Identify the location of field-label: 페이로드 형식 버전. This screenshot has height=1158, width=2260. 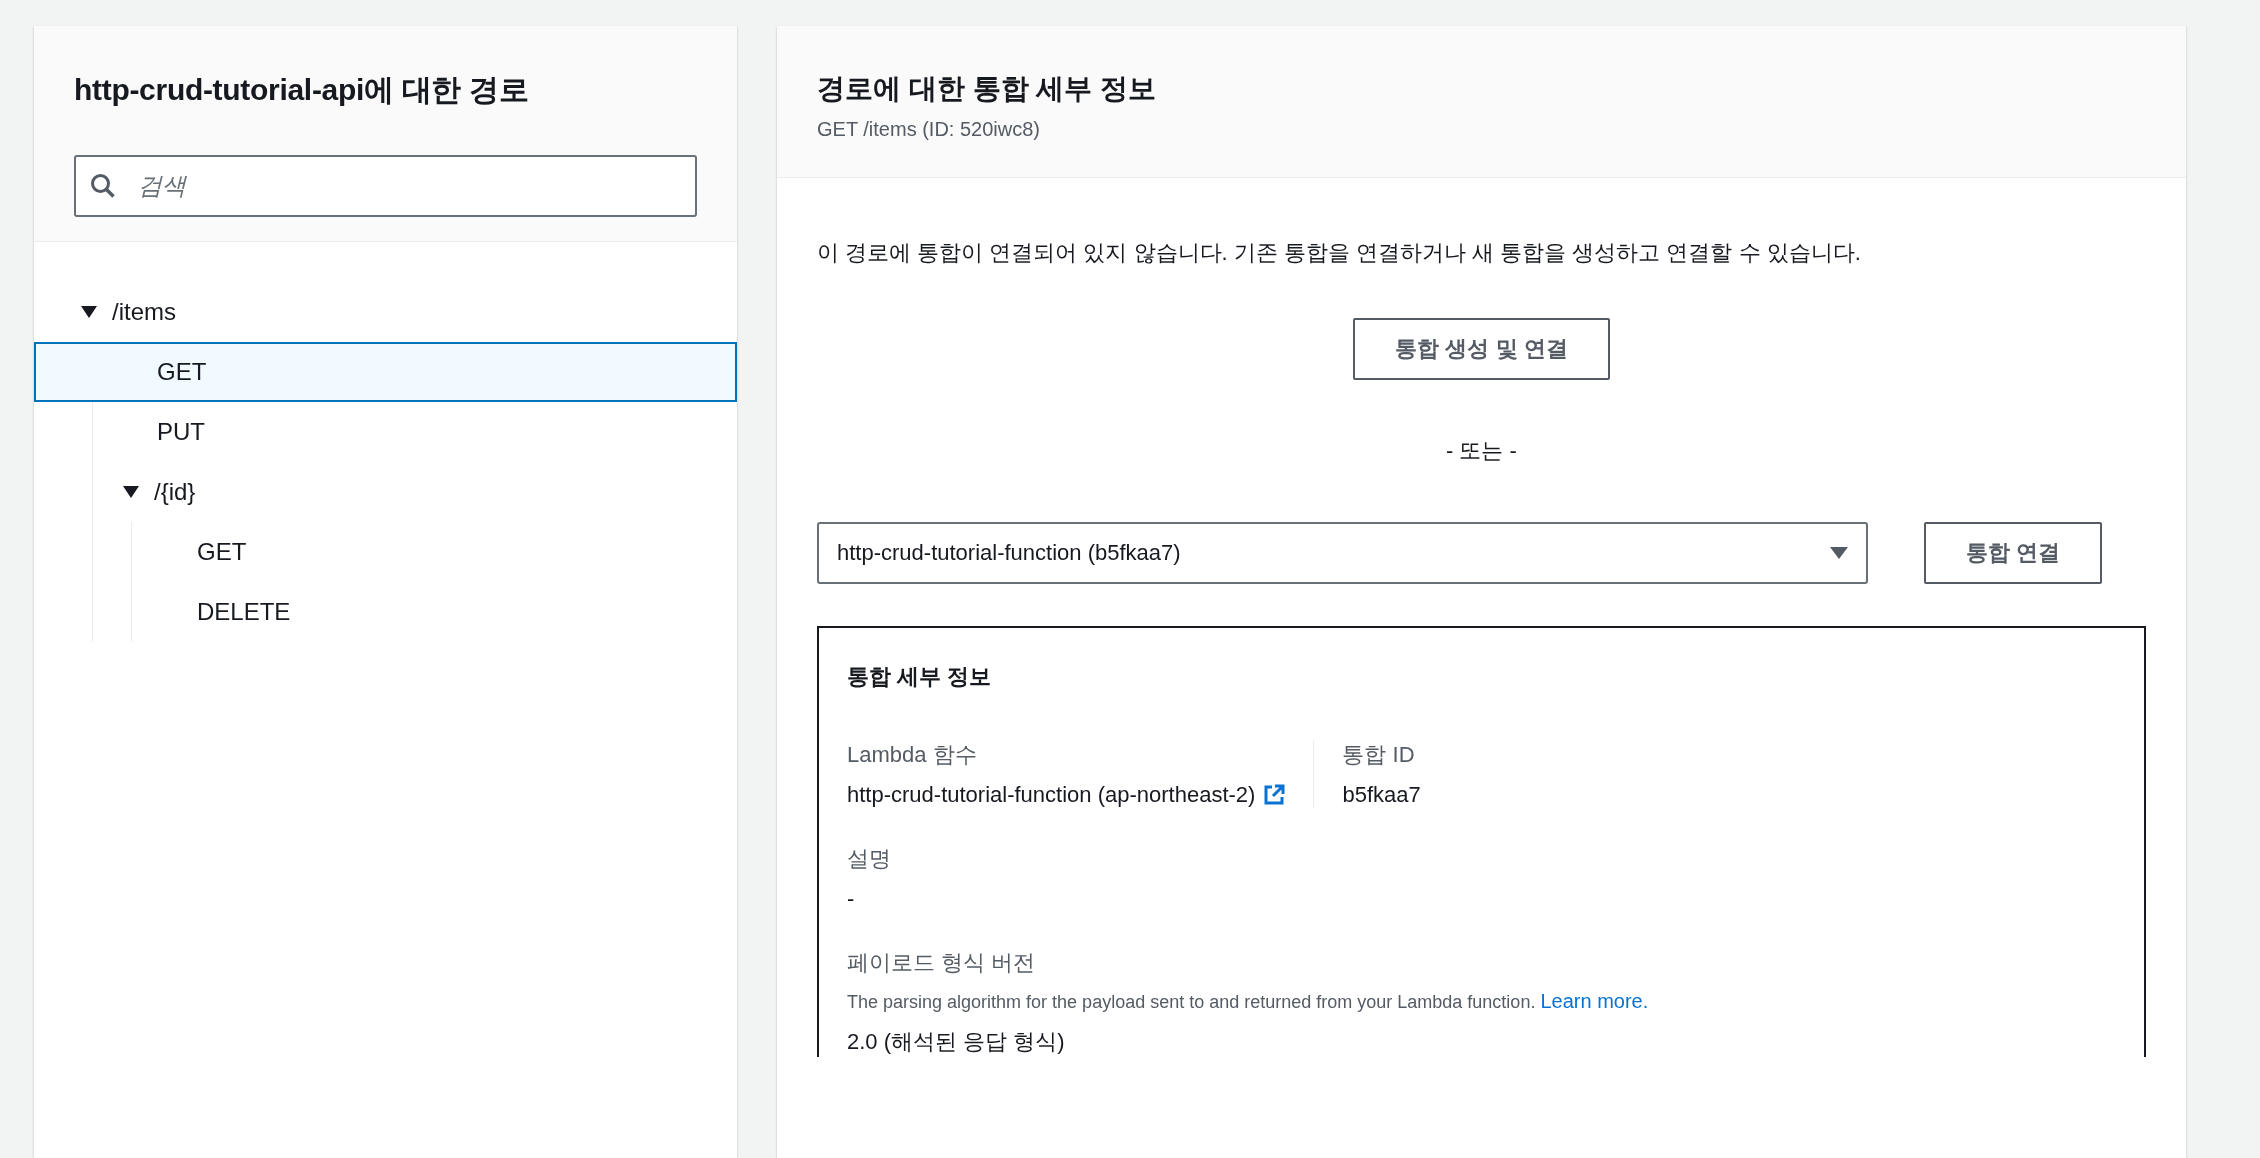
(942, 963).